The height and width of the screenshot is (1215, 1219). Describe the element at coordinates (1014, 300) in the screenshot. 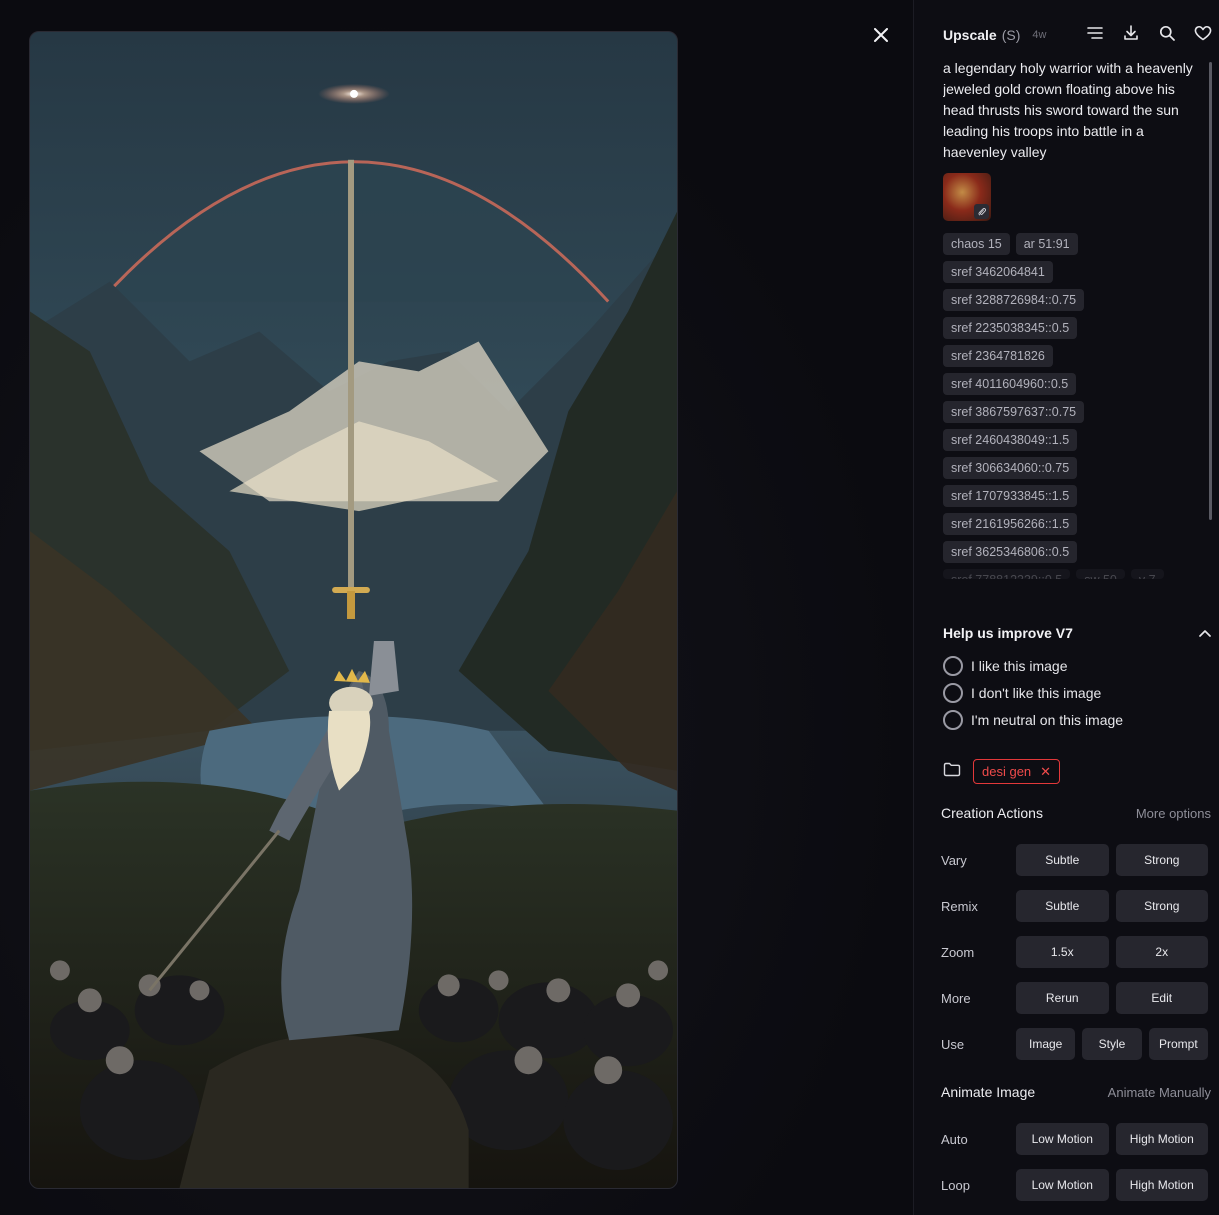

I see `parameter-chip: sref 3288726984::0.75` at that location.